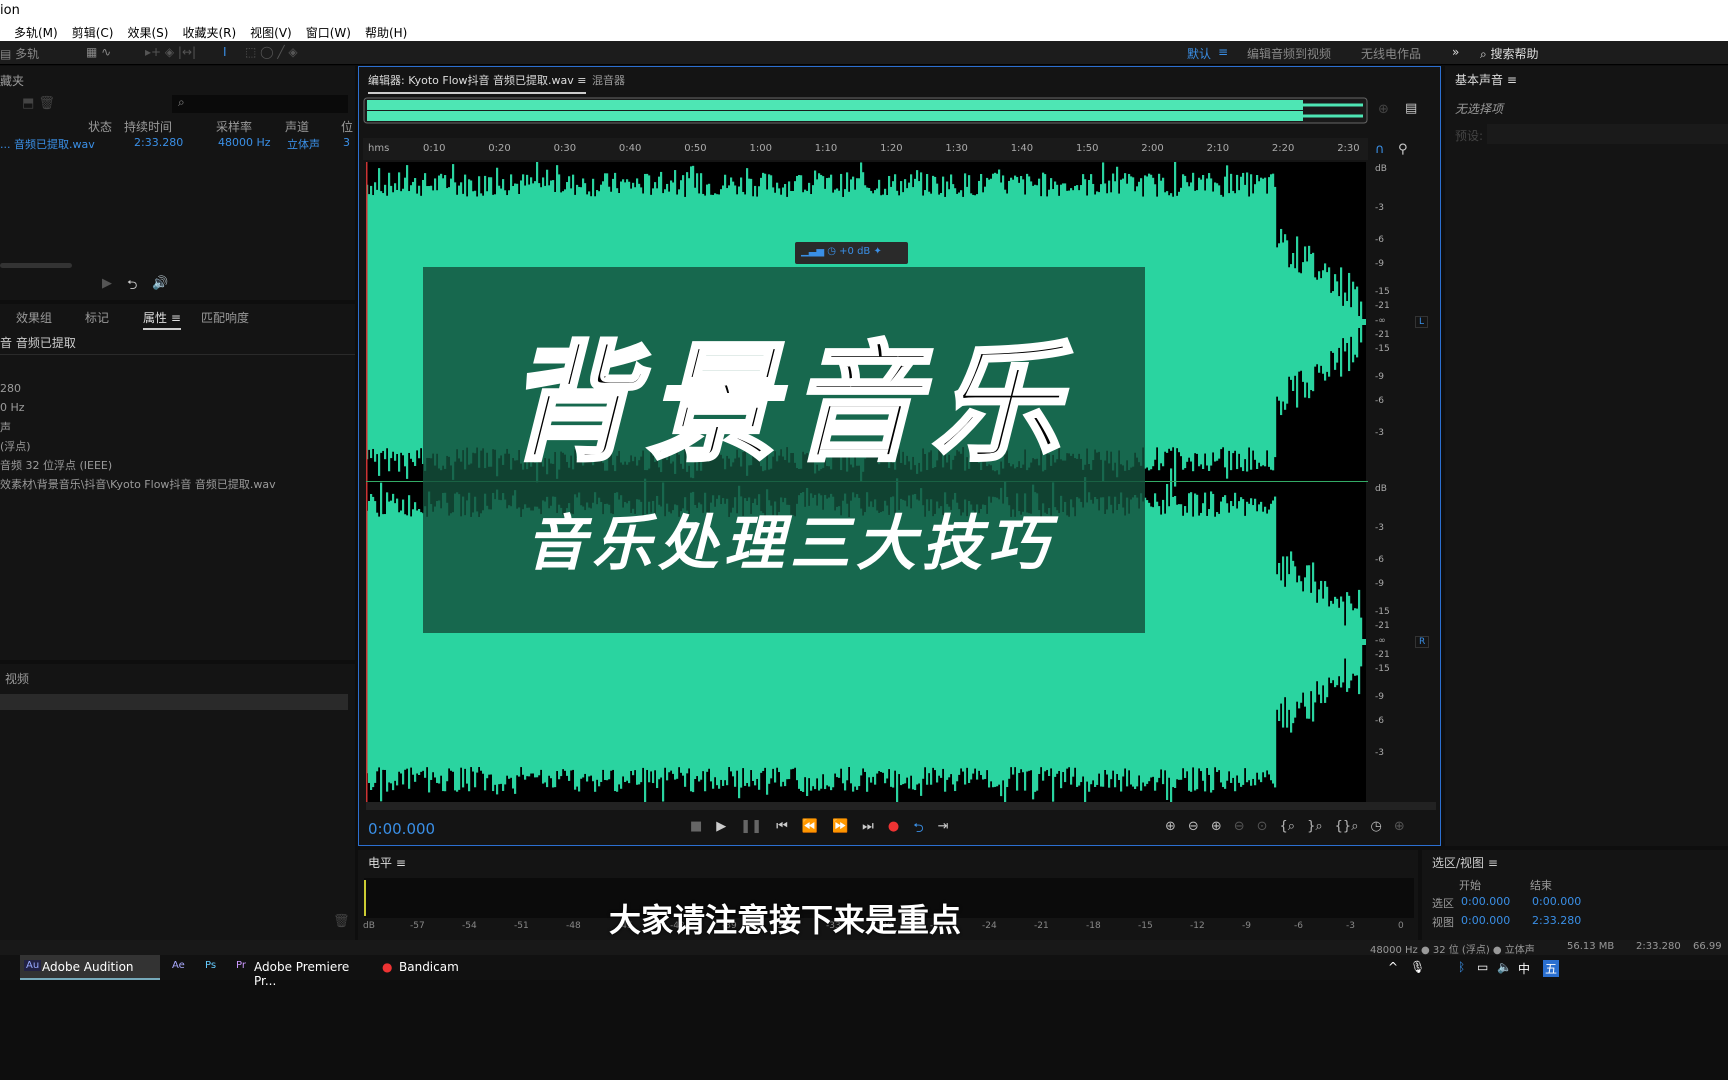 The height and width of the screenshot is (1080, 1728). I want to click on app-title: ion, so click(10, 10).